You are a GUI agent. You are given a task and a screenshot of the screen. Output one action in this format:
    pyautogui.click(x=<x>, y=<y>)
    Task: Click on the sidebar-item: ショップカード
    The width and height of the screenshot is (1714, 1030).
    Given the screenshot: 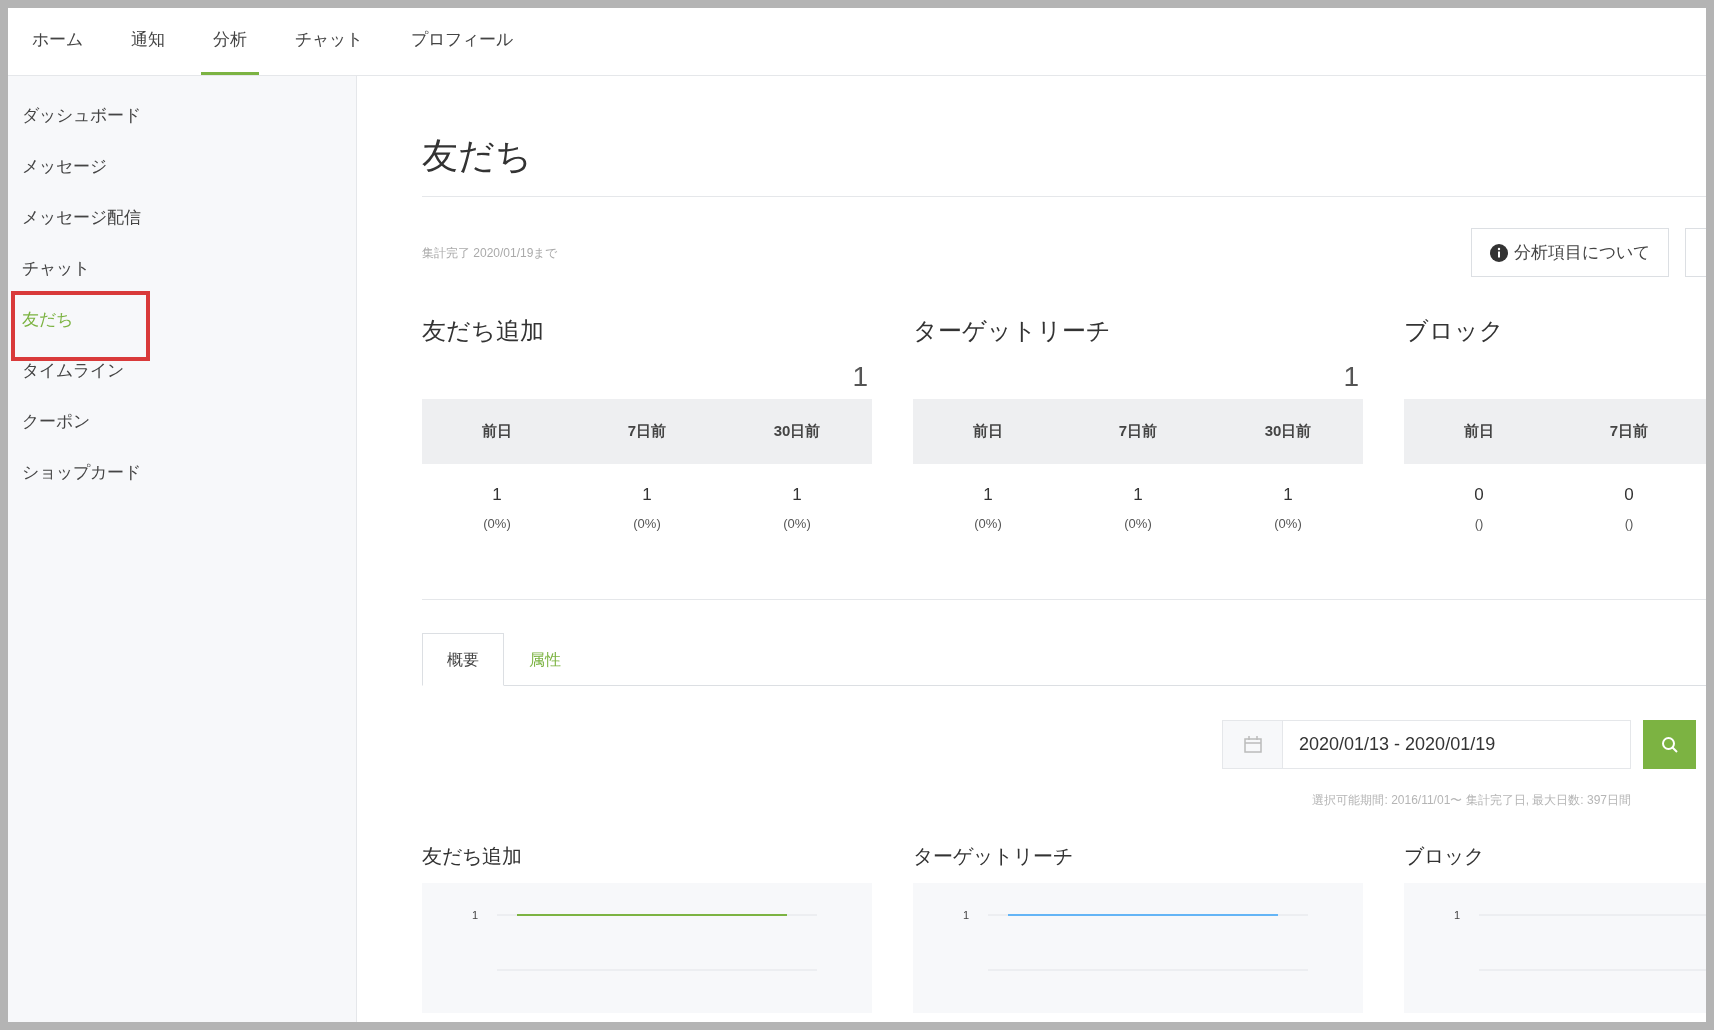 What is the action you would take?
    pyautogui.click(x=81, y=472)
    